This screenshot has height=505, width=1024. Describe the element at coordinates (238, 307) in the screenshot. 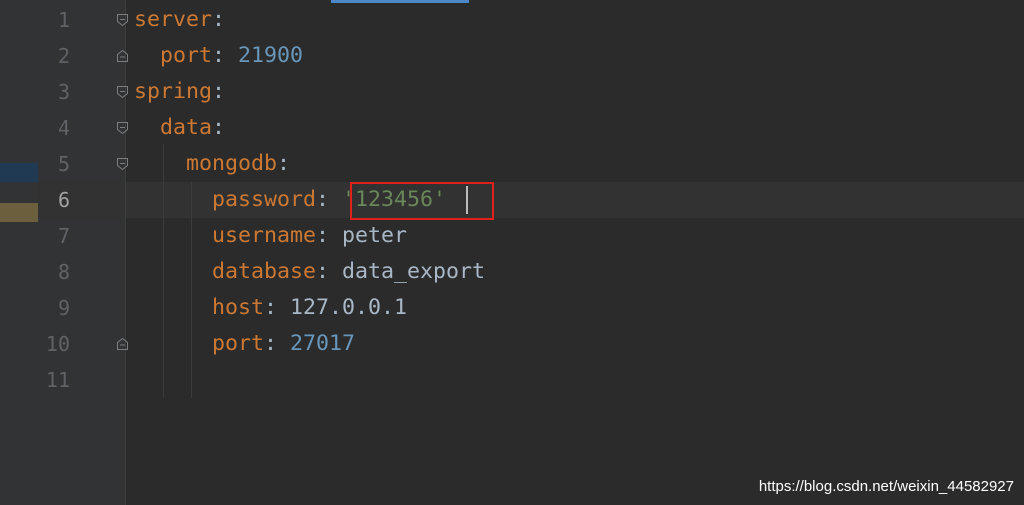

I see `yaml-key: host` at that location.